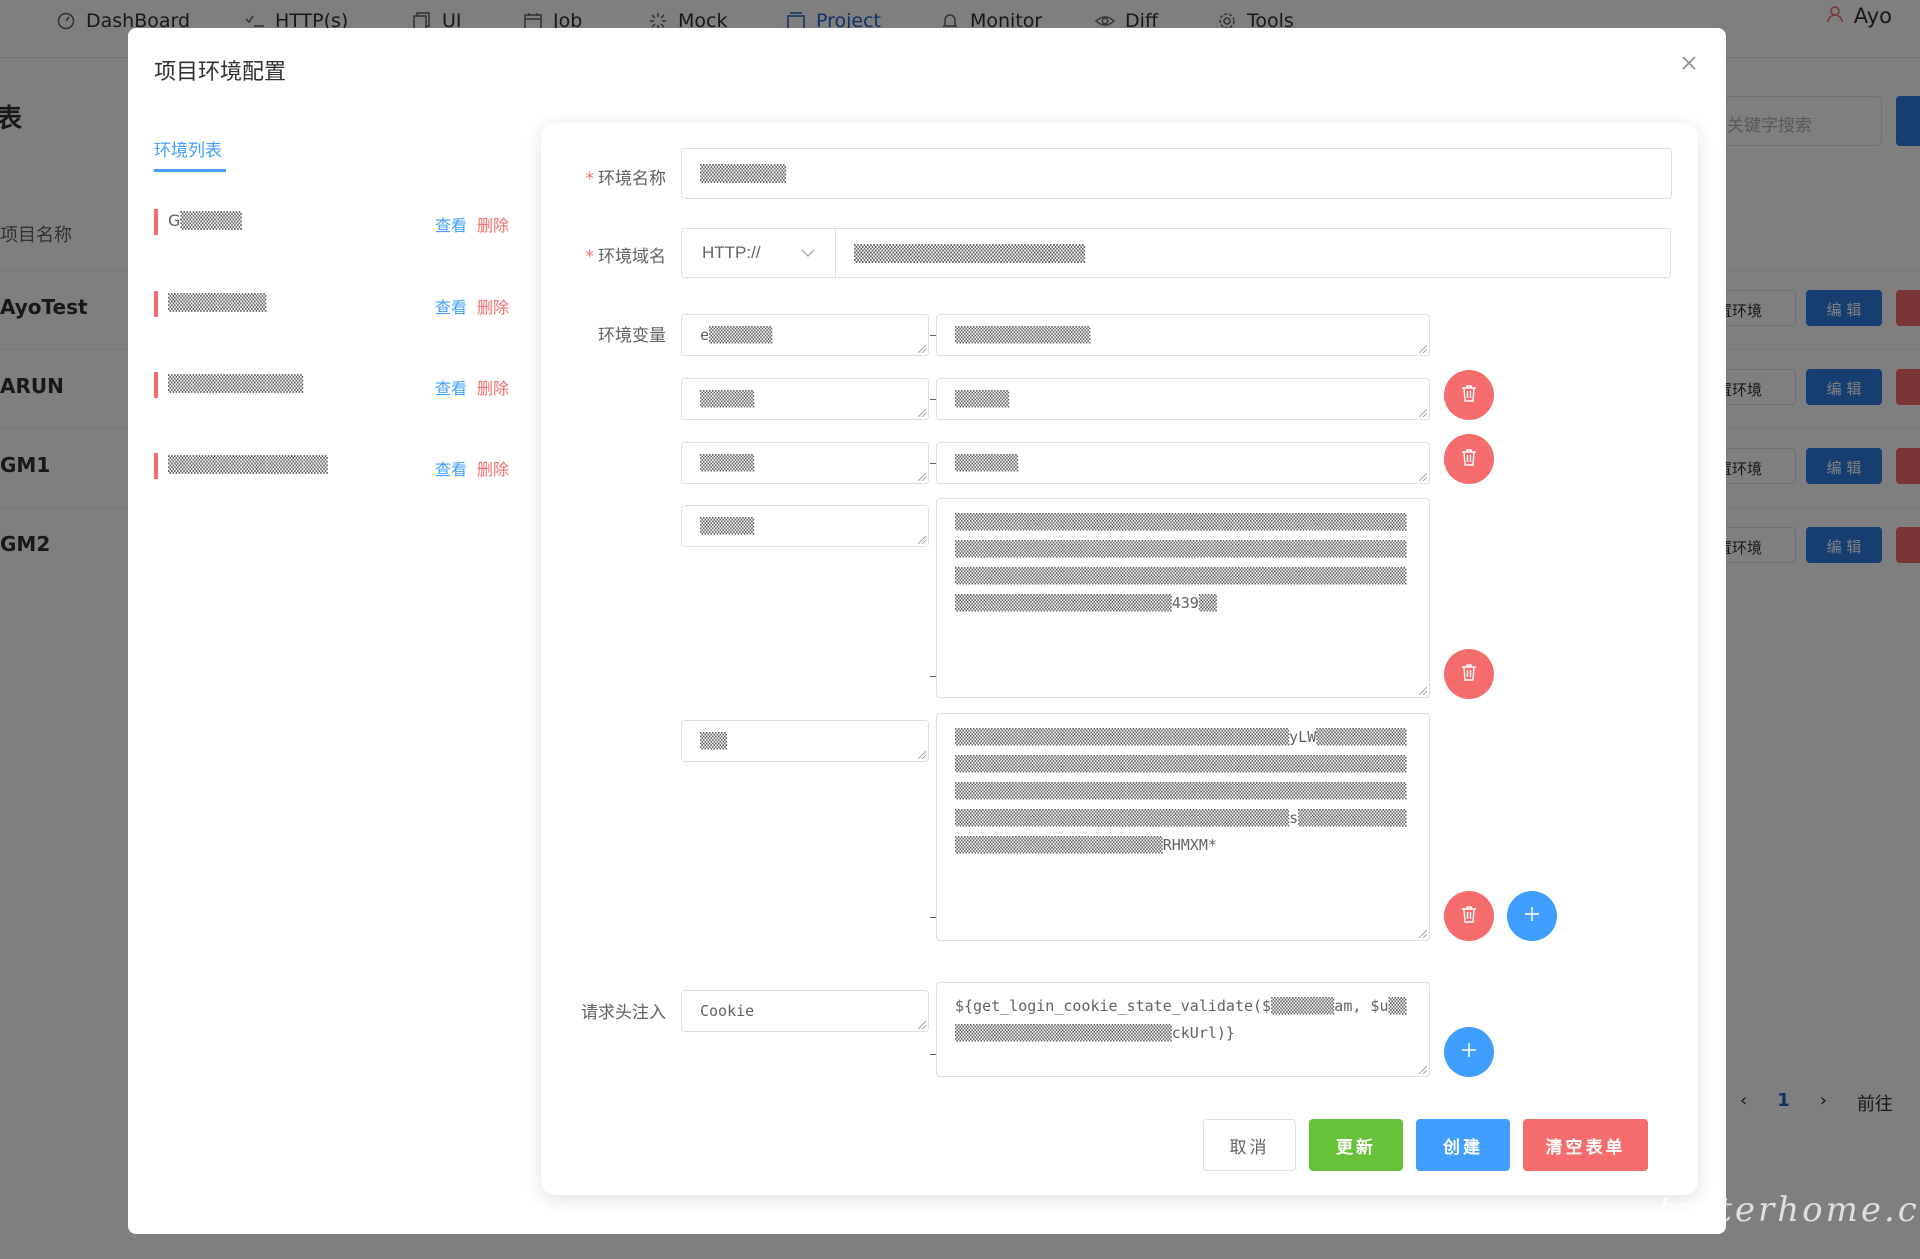 The image size is (1920, 1259). I want to click on close-icon, so click(1690, 64).